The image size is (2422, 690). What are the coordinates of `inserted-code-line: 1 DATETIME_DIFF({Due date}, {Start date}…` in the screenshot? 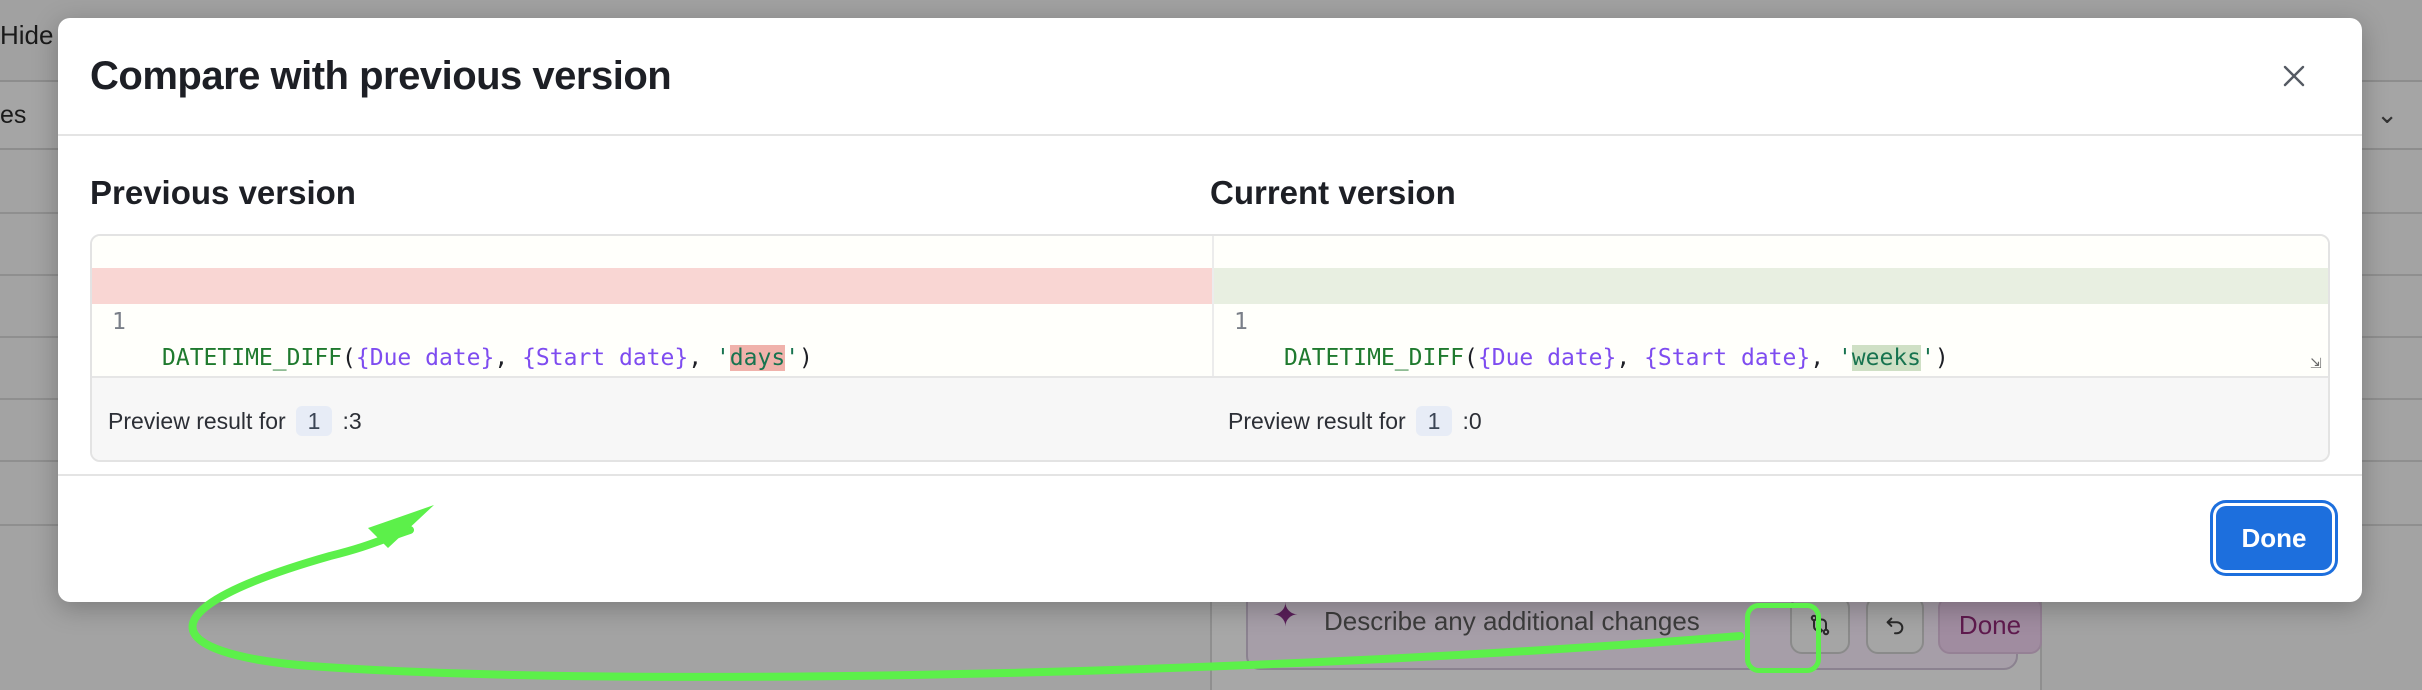 It's located at (1771, 319).